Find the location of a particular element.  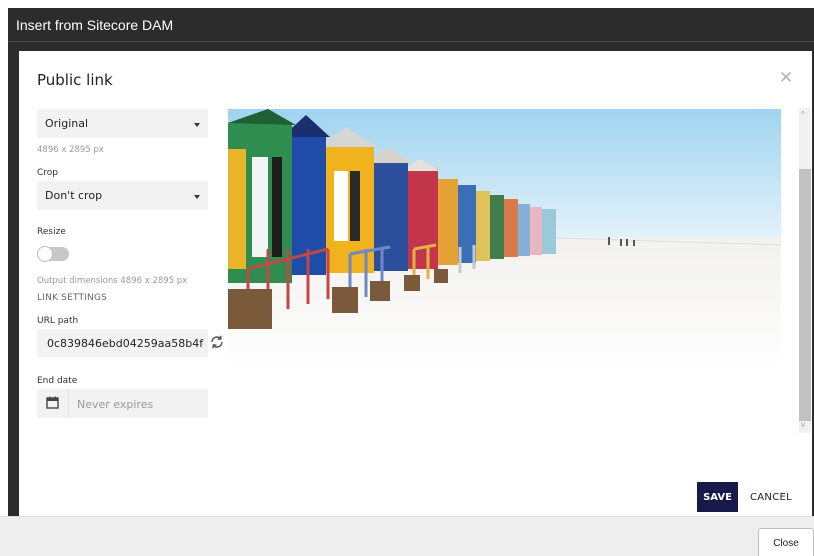

end-date-input: Never expires is located at coordinates (122, 403).